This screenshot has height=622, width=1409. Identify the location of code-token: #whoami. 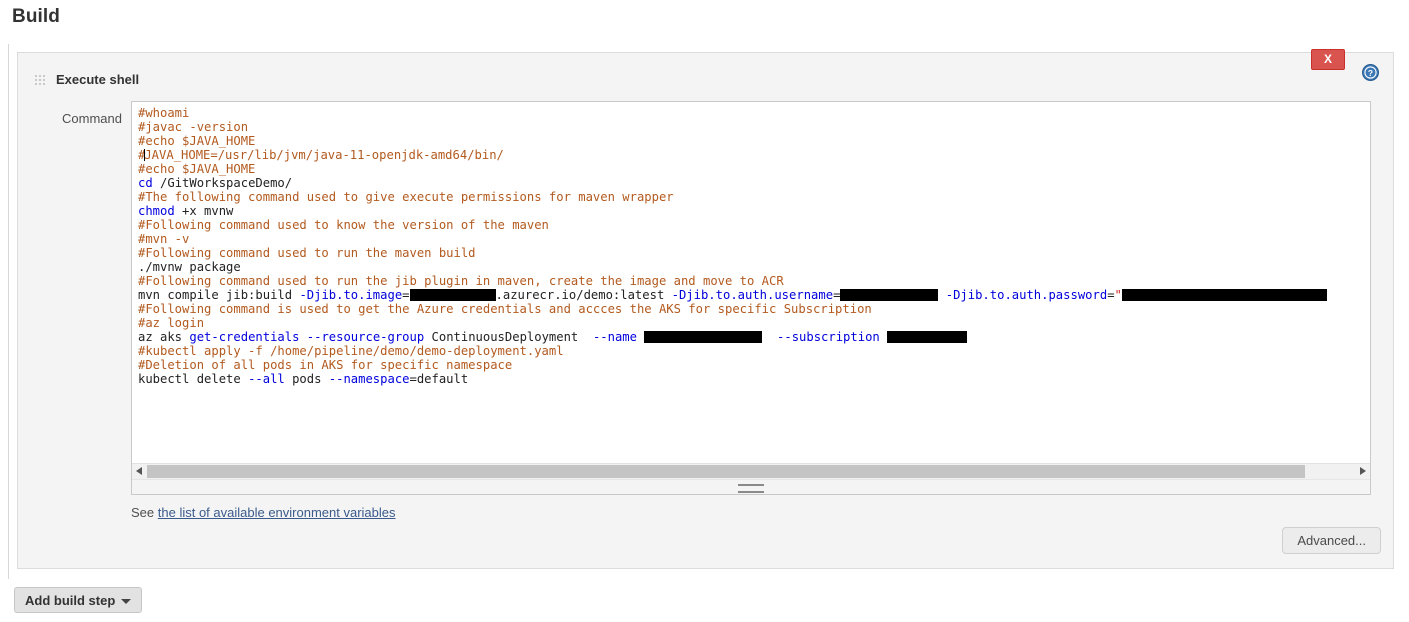
(164, 113).